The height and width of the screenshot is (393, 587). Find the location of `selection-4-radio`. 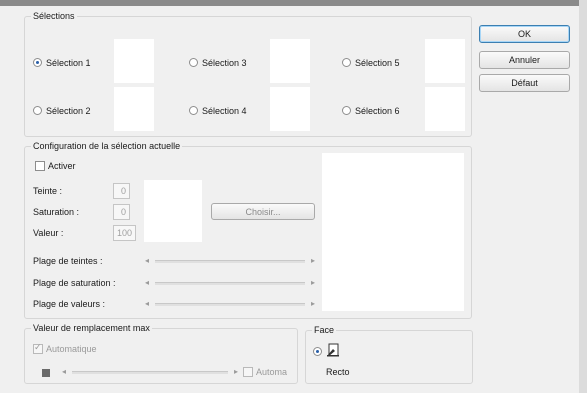

selection-4-radio is located at coordinates (193, 110).